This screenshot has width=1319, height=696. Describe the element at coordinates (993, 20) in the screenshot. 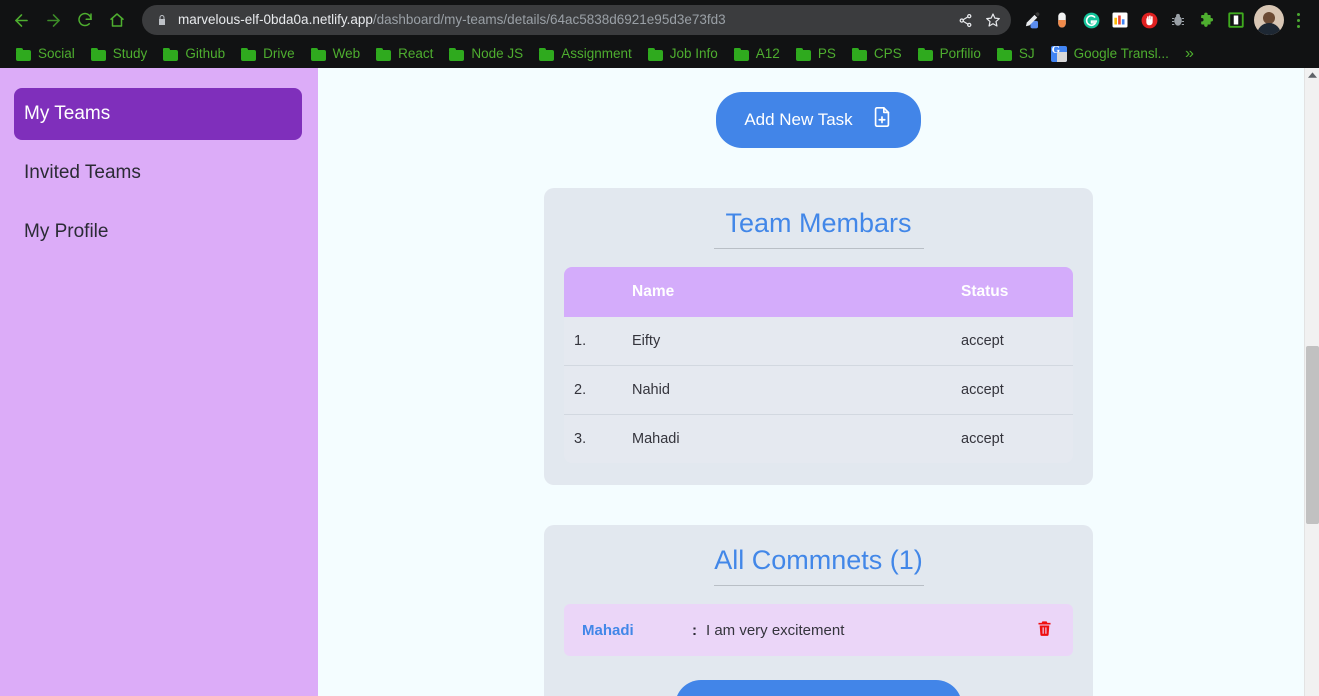

I see `star-icon` at that location.